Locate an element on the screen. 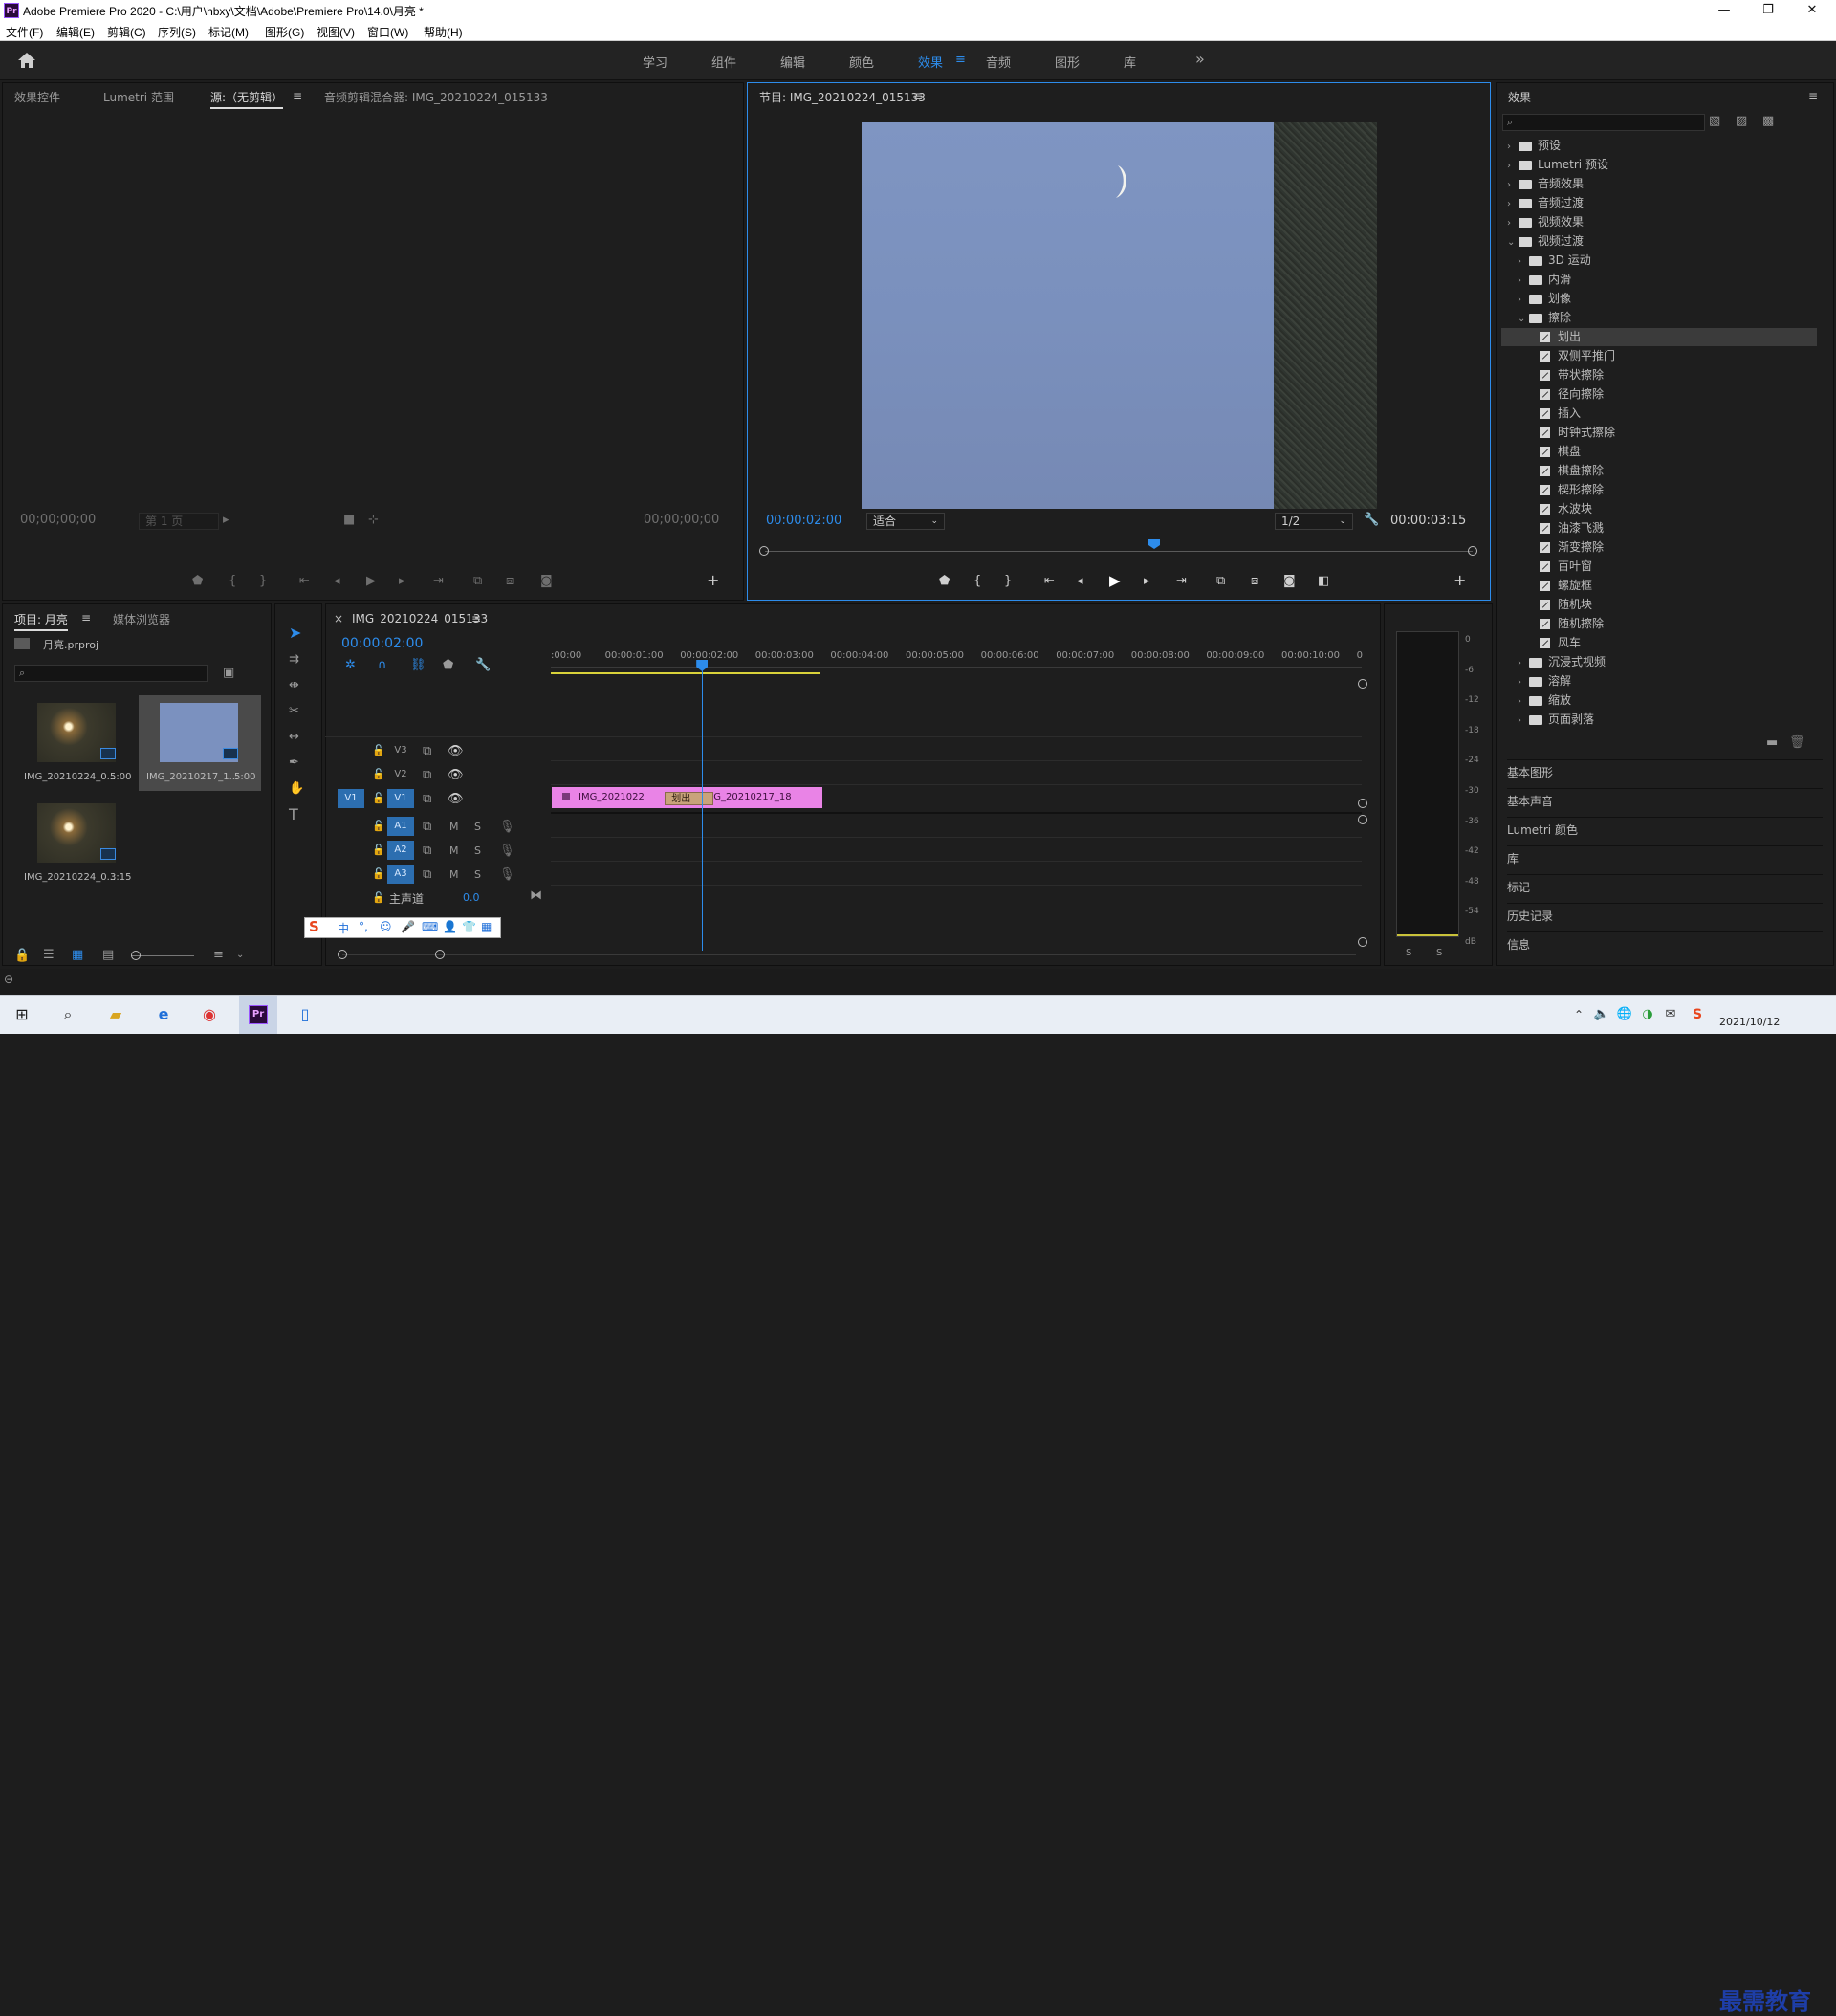 This screenshot has width=1836, height=2016. workspace-libraries: 库 is located at coordinates (1130, 62).